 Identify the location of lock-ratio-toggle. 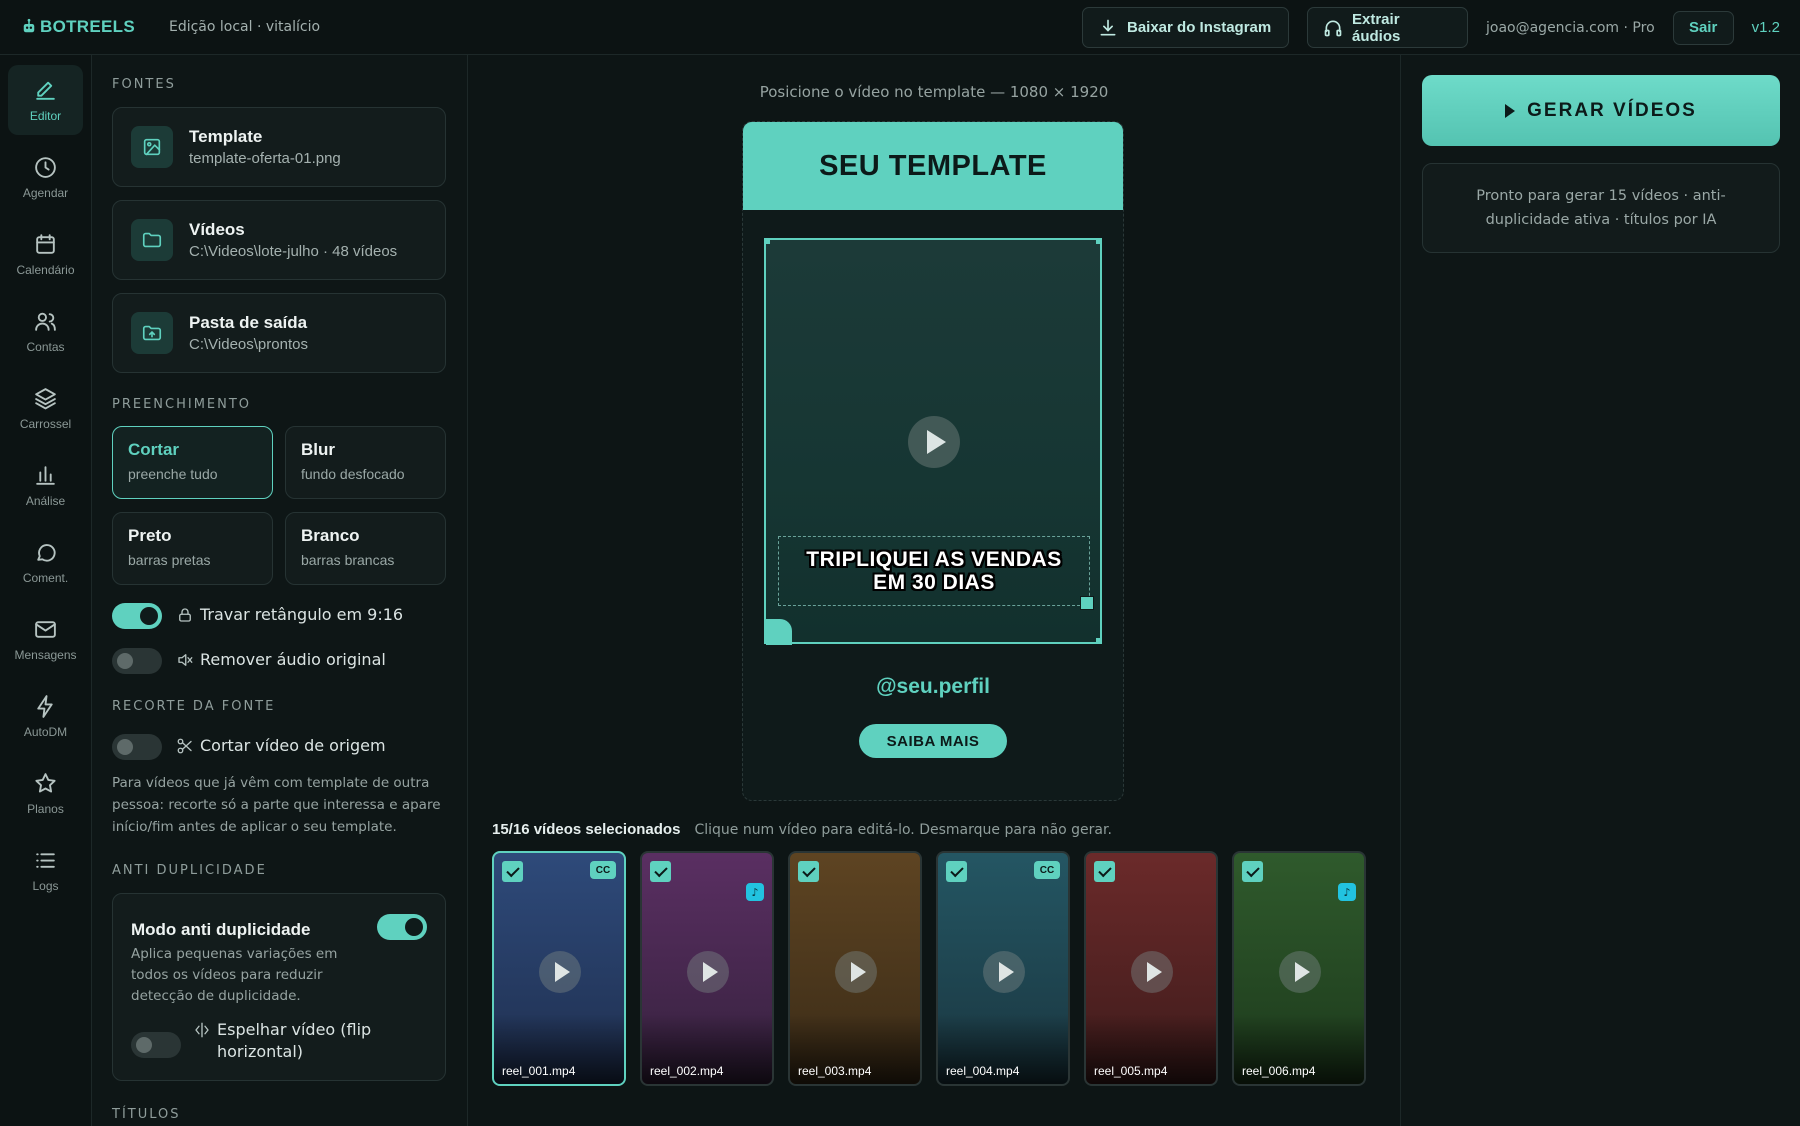
(137, 616).